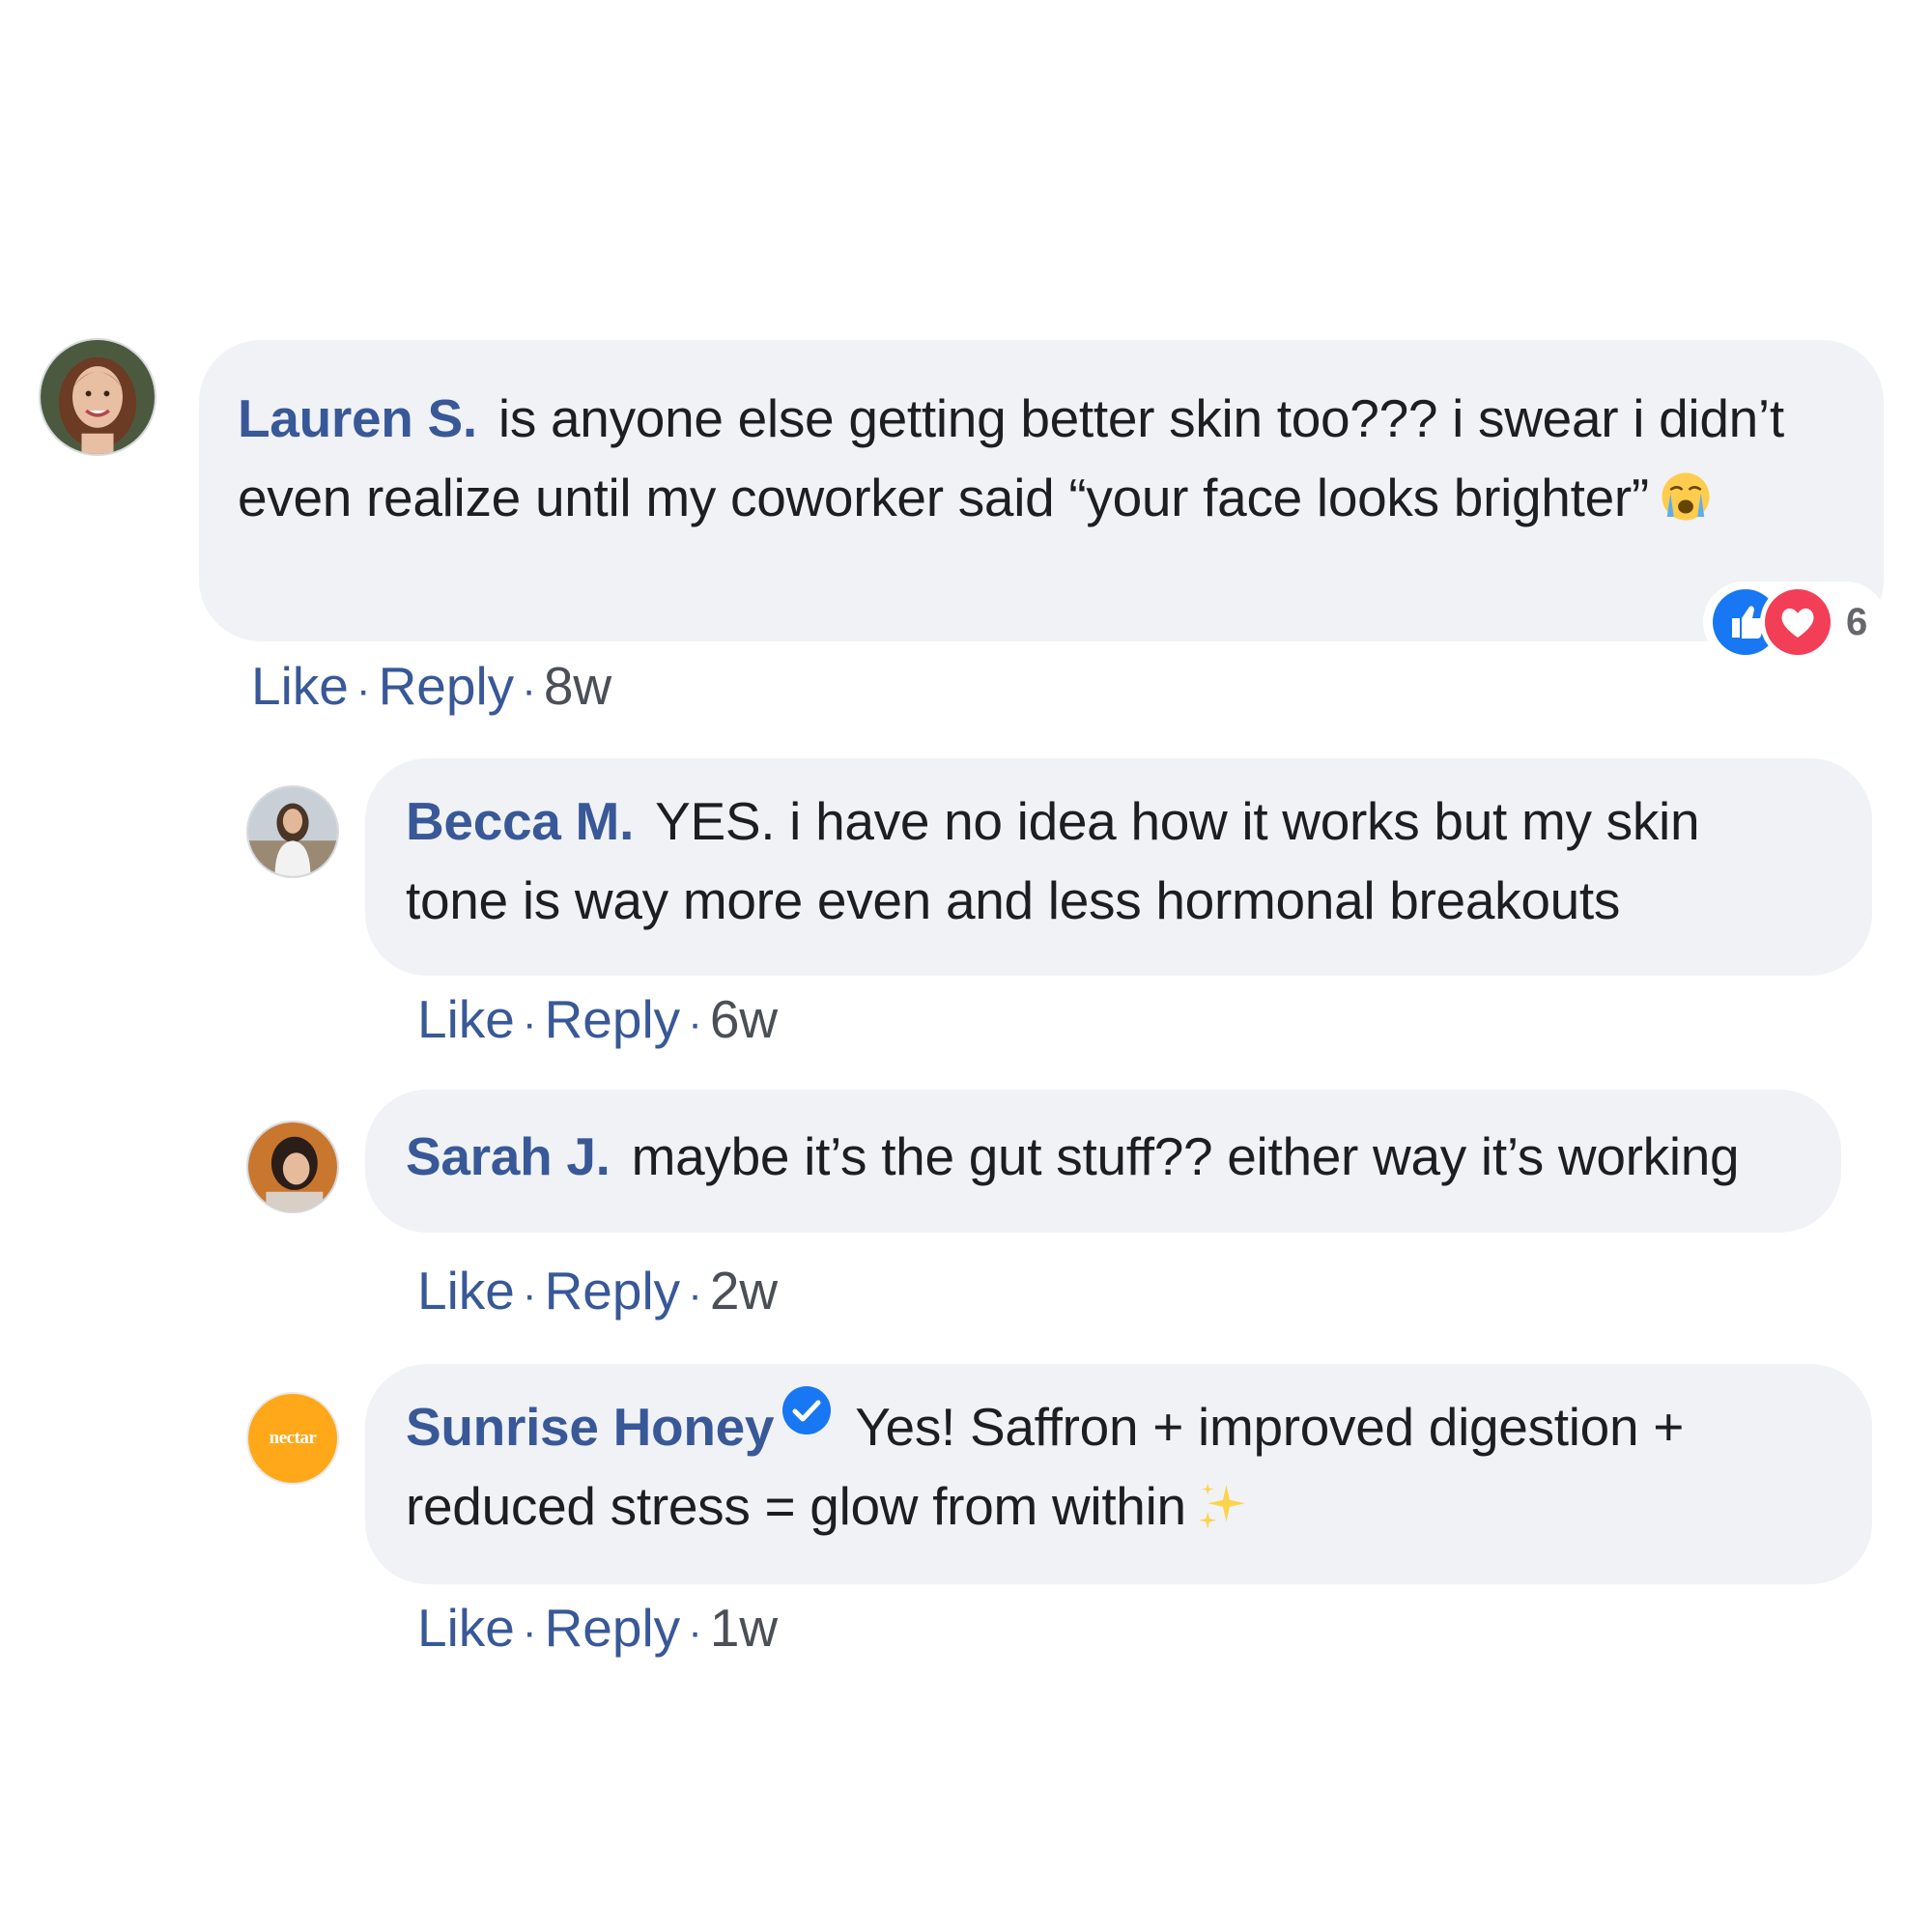 Image resolution: width=1932 pixels, height=1932 pixels. I want to click on comment-actions: Like · Reply · 2w, so click(597, 1293).